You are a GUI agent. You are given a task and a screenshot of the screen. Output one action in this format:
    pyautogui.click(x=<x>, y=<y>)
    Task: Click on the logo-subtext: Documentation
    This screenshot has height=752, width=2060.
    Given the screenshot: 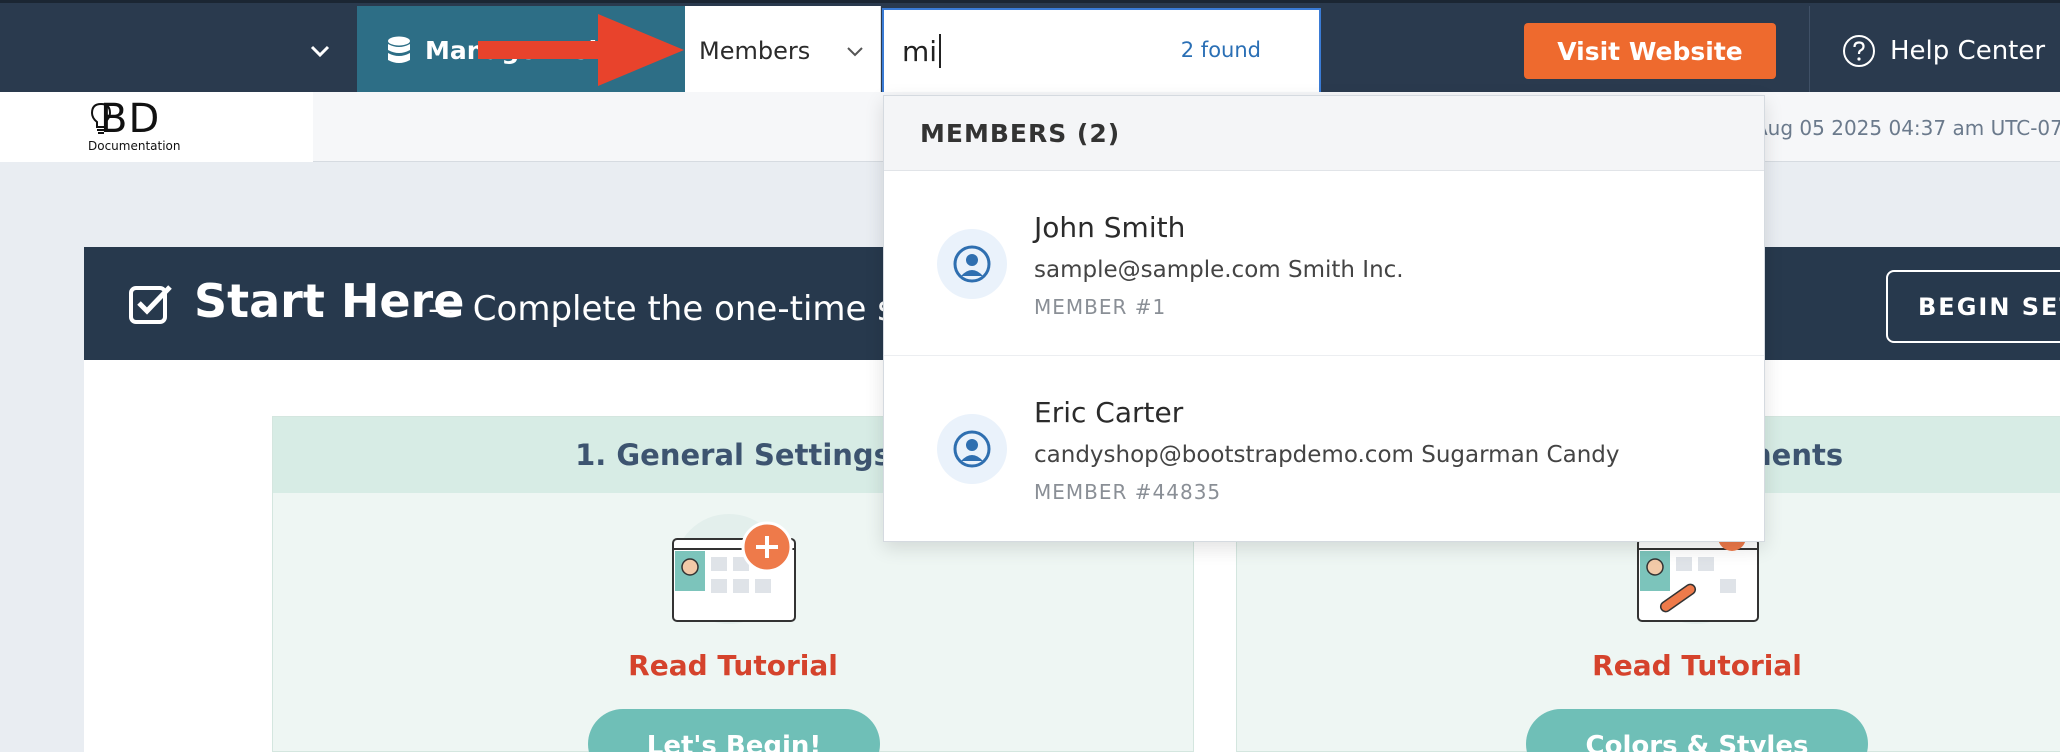 What is the action you would take?
    pyautogui.click(x=134, y=146)
    